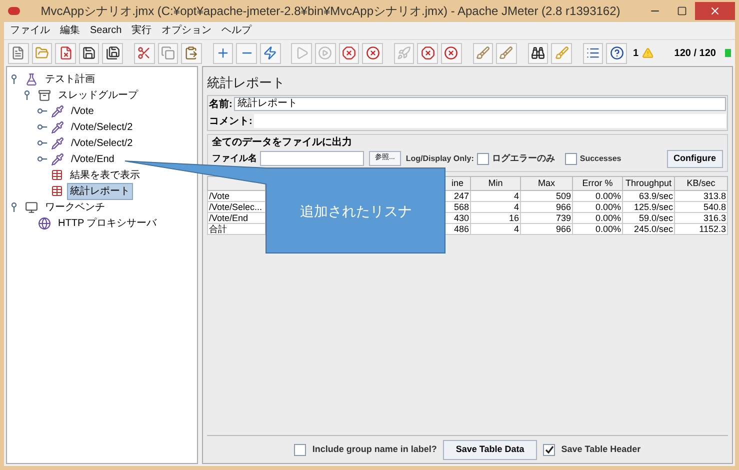 This screenshot has height=470, width=739. Describe the element at coordinates (98, 95) in the screenshot. I see `tree-item: スレッドグループ` at that location.